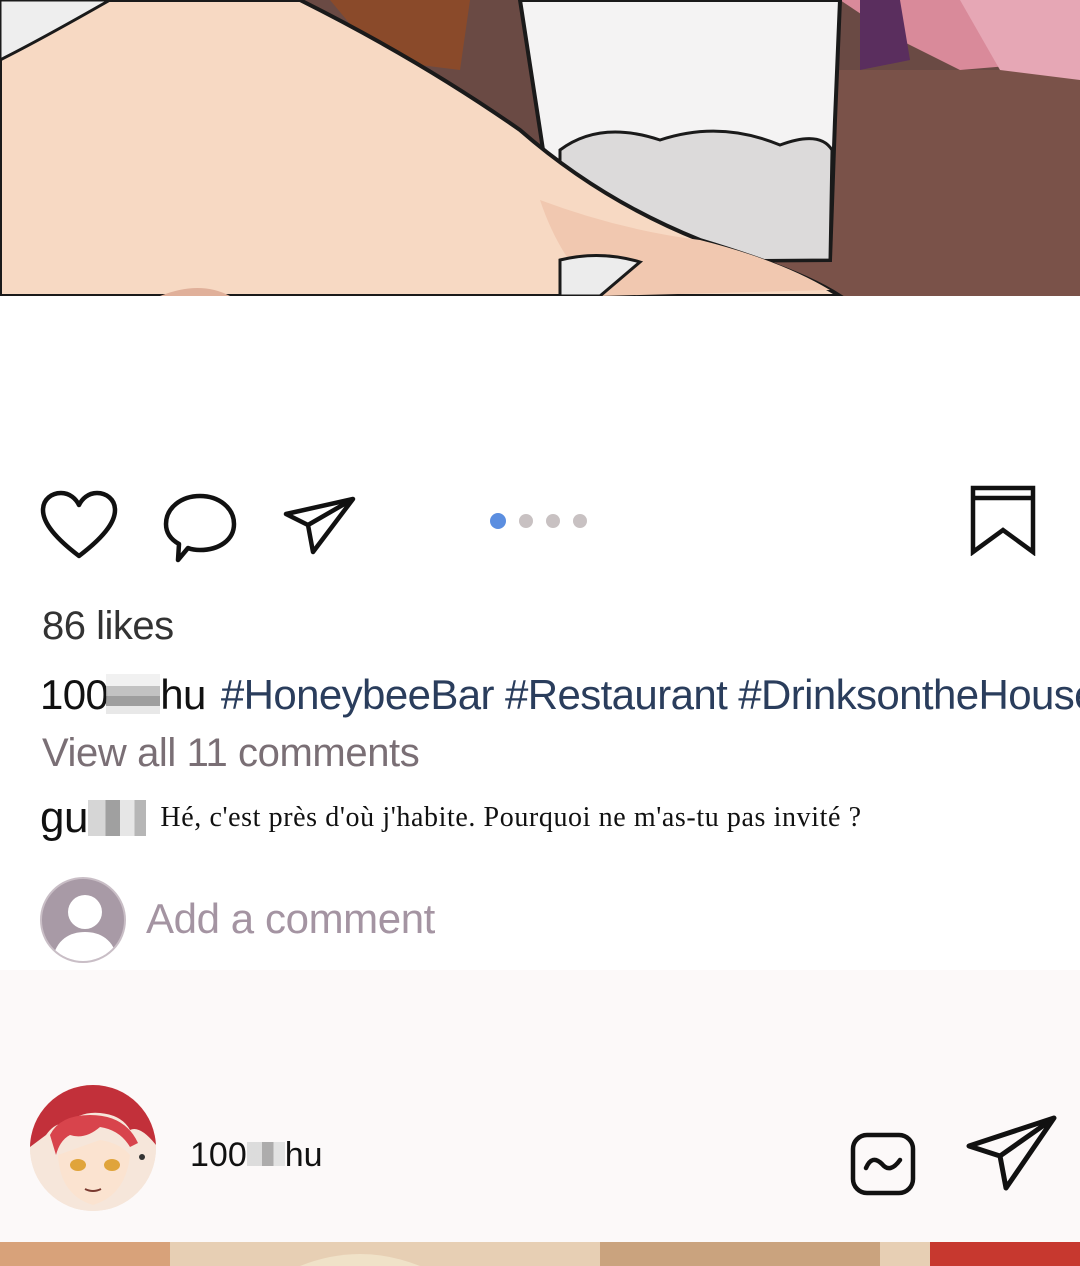  What do you see at coordinates (1003, 520) in the screenshot?
I see `bookmark-icon` at bounding box center [1003, 520].